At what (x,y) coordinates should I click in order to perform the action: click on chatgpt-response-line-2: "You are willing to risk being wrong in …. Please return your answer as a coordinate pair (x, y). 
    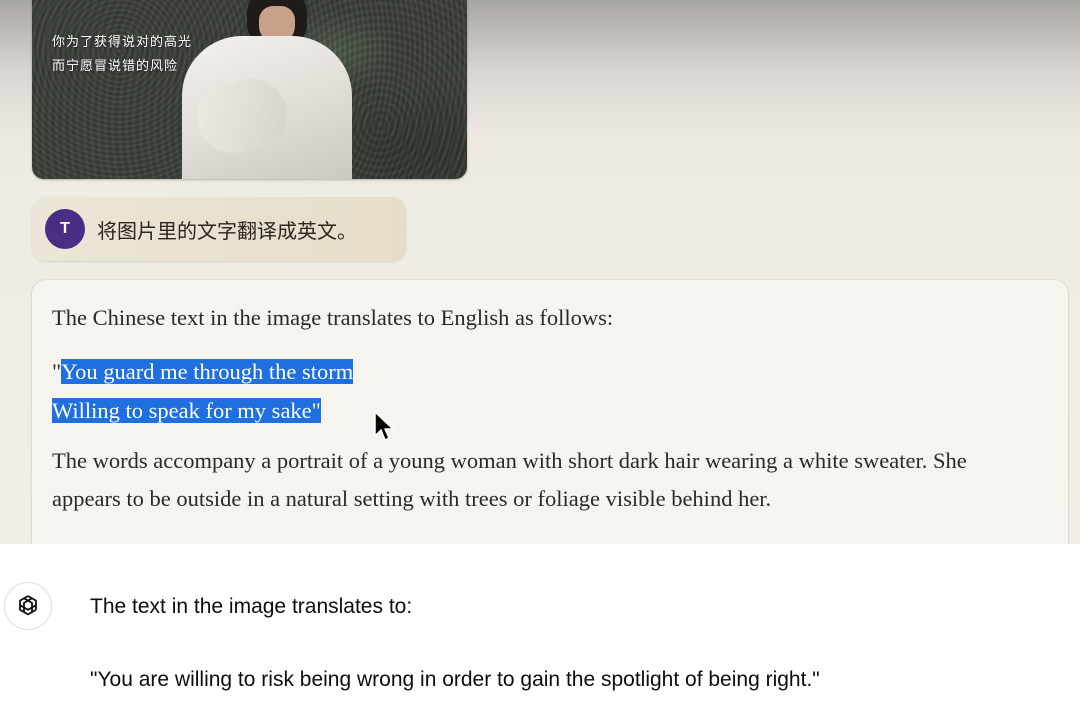
    Looking at the image, I should click on (455, 679).